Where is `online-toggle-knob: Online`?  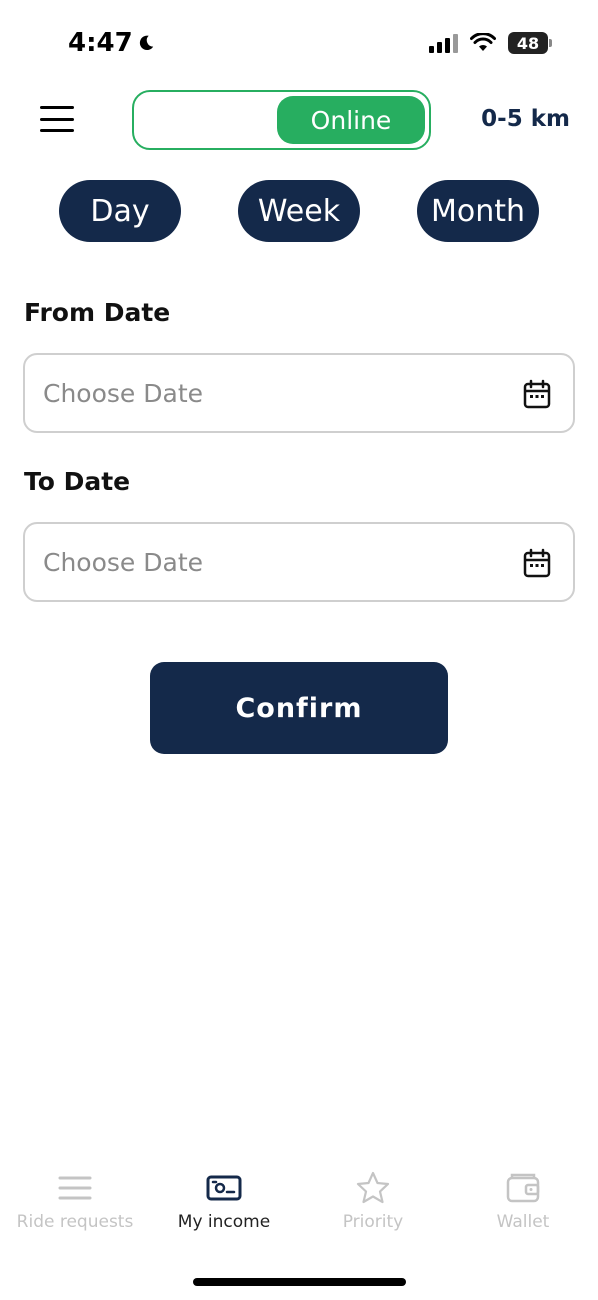
online-toggle-knob: Online is located at coordinates (351, 120).